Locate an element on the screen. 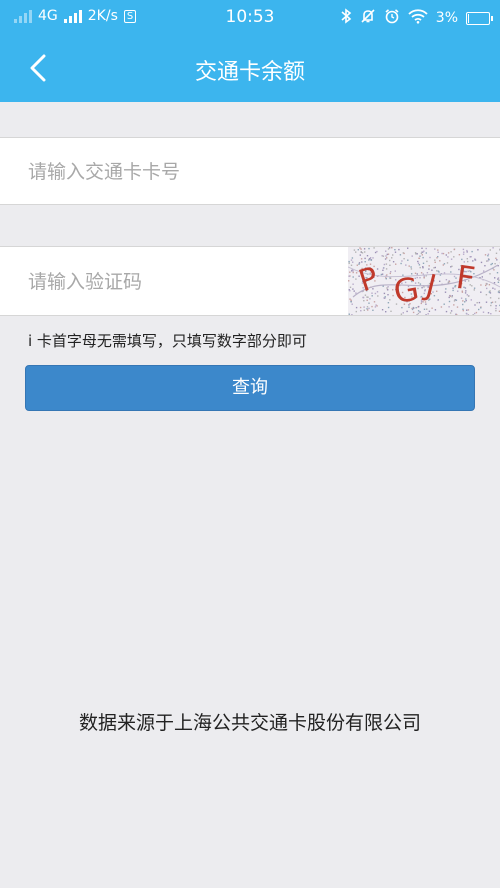  query-button: 查询 is located at coordinates (250, 388).